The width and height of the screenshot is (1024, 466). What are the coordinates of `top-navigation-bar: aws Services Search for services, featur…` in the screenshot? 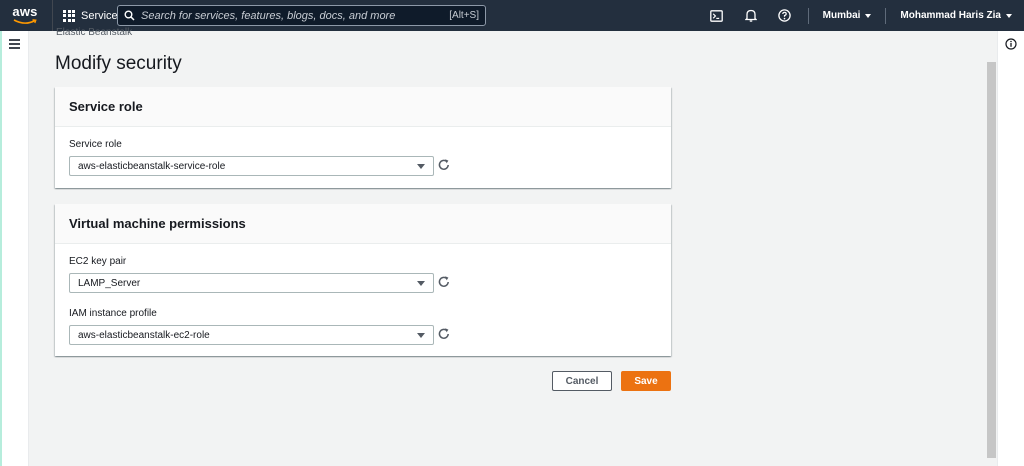 It's located at (512, 15).